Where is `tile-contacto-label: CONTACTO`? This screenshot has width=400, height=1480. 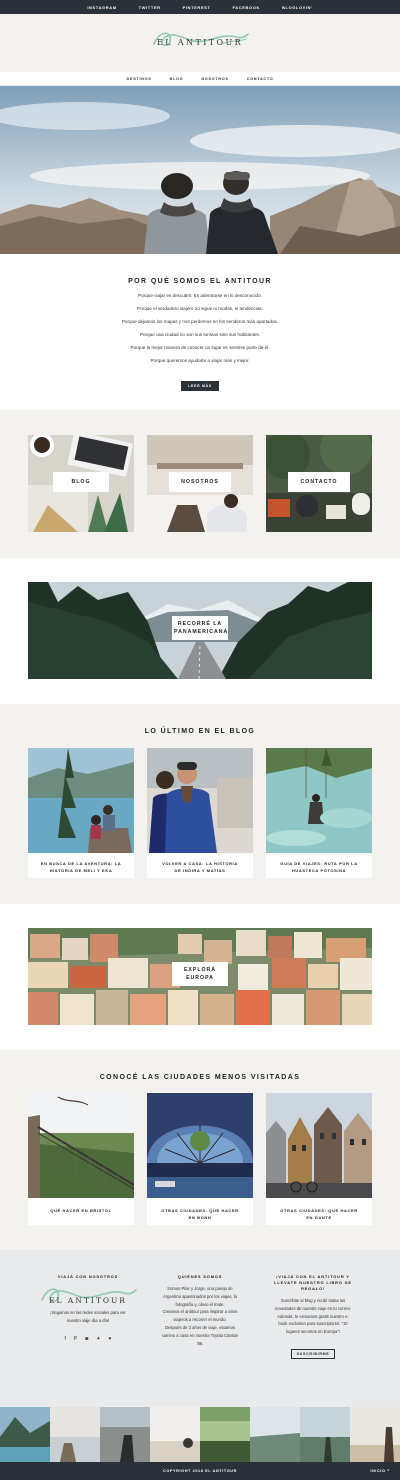
tile-contacto-label: CONTACTO is located at coordinates (319, 482).